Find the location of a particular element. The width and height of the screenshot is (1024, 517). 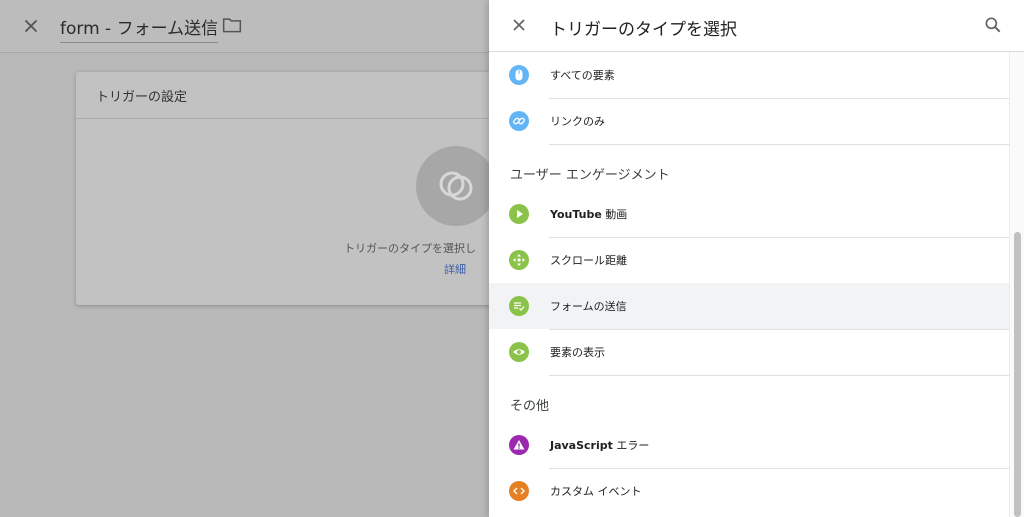

folder-icon is located at coordinates (232, 25).